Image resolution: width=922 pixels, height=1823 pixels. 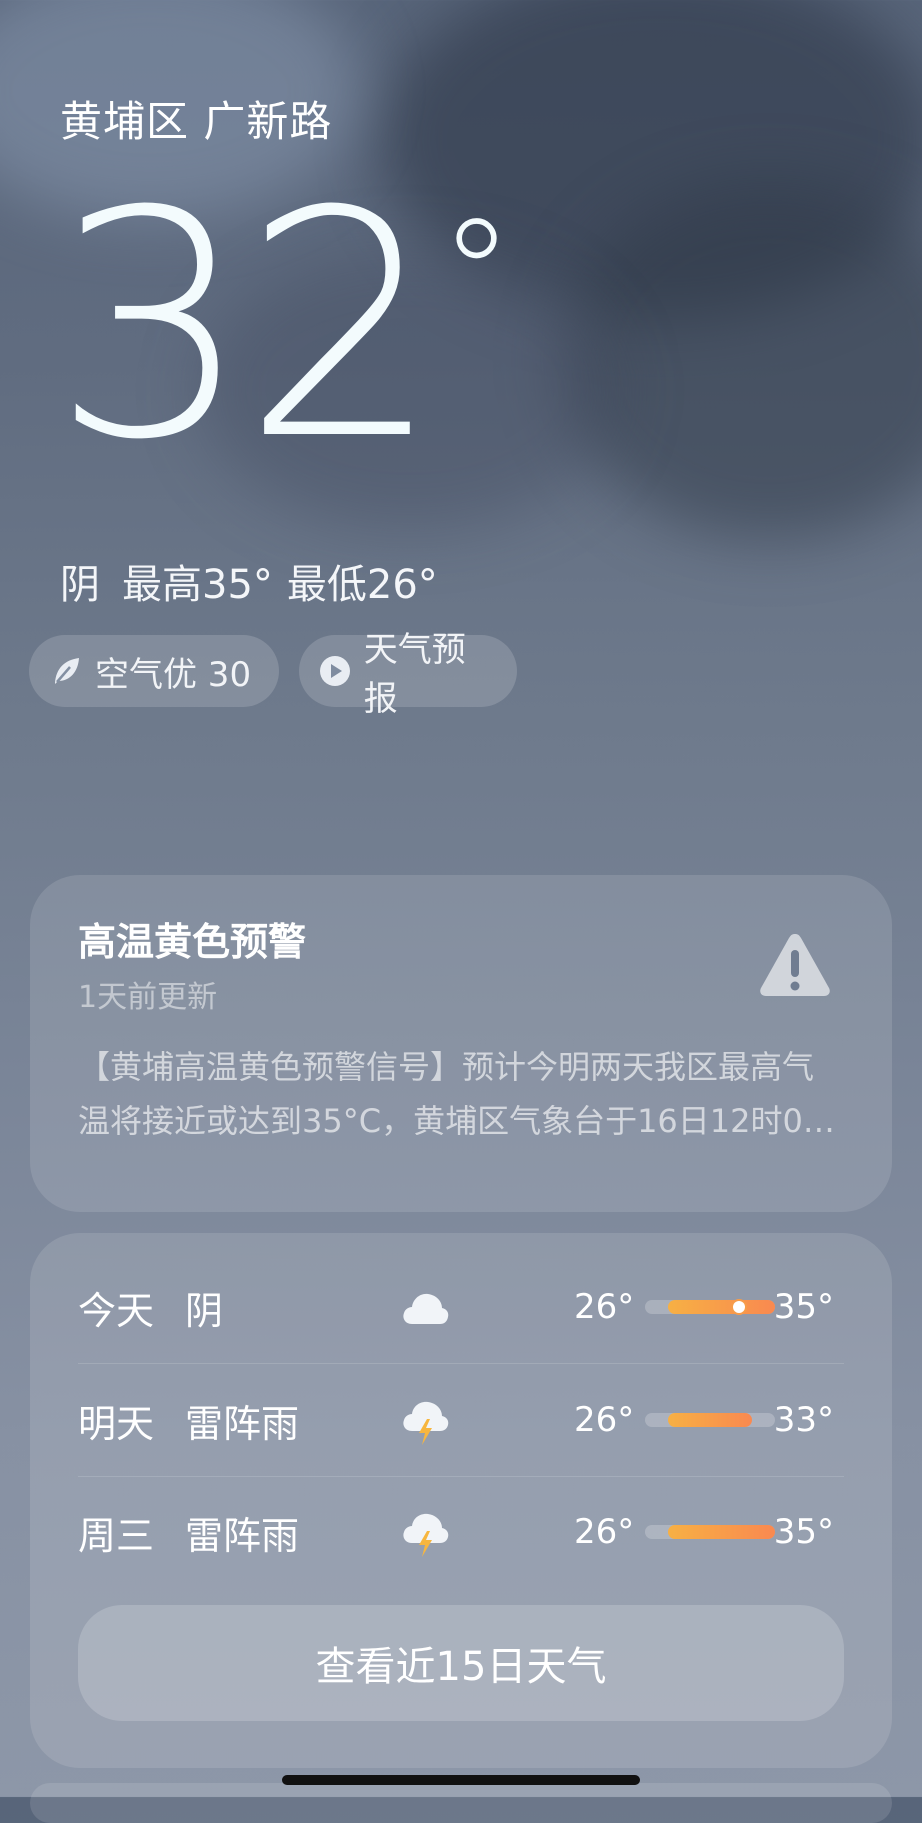 I want to click on location-title: 黄埔区 广新路, so click(x=196, y=118).